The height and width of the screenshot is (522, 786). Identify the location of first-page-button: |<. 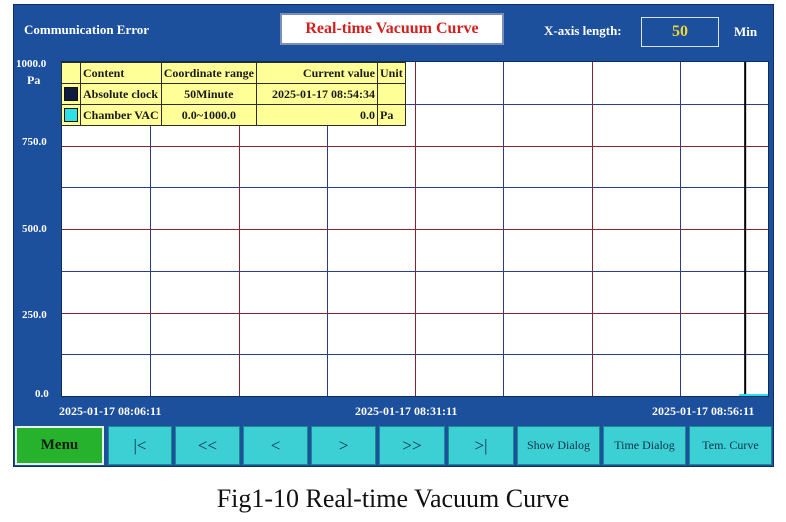
(140, 445).